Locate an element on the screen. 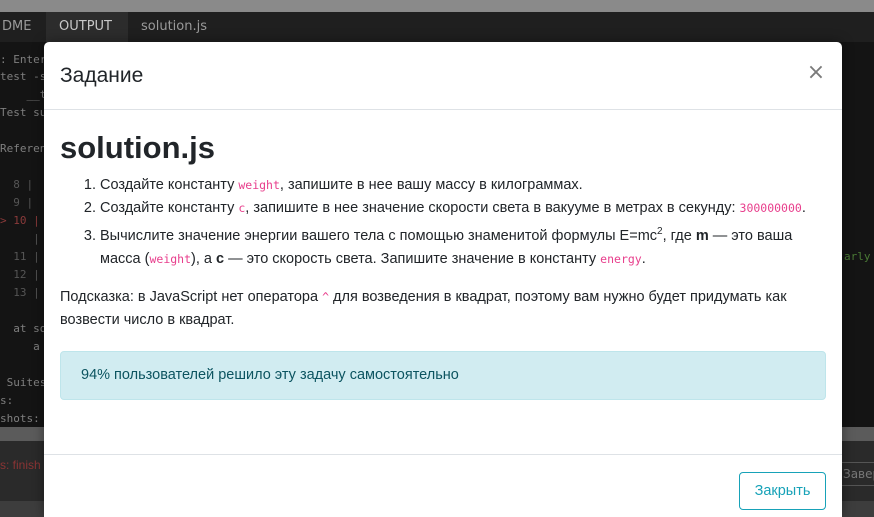 Image resolution: width=874 pixels, height=517 pixels. terminal-line: 8 | is located at coordinates (17, 184).